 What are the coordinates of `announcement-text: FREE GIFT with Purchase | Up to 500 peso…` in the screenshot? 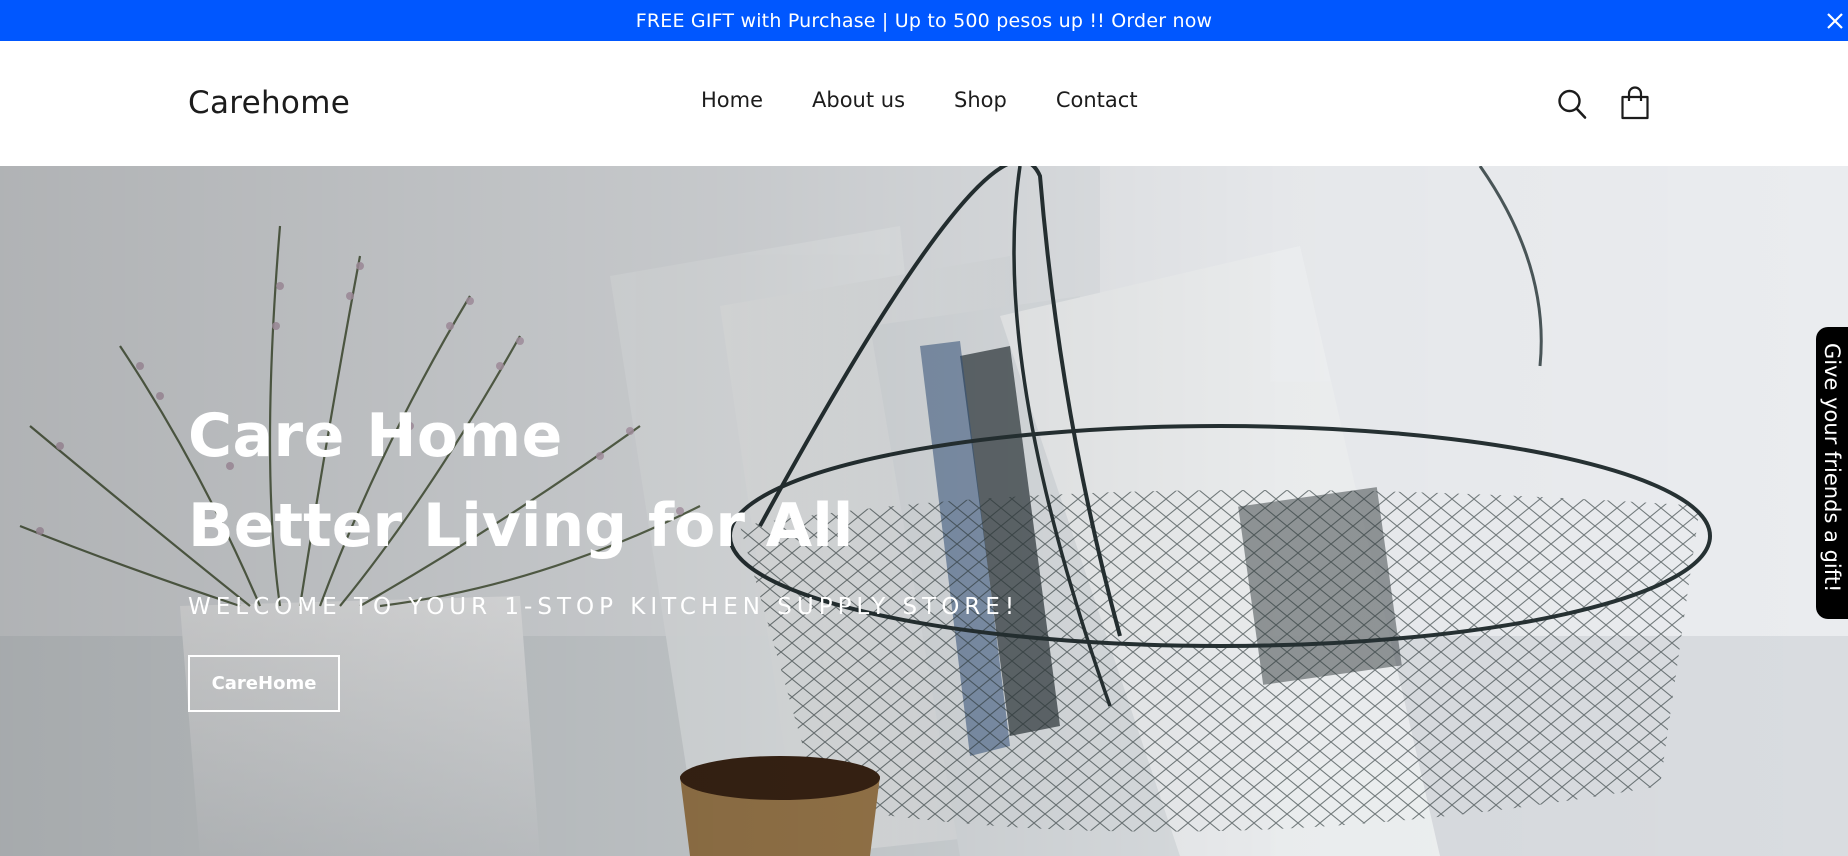 It's located at (924, 21).